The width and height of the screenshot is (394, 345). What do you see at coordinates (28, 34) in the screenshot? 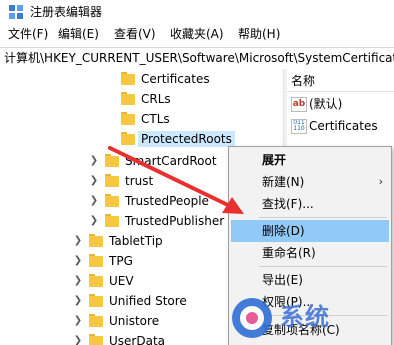
I see `menu-file: 文件(F)` at bounding box center [28, 34].